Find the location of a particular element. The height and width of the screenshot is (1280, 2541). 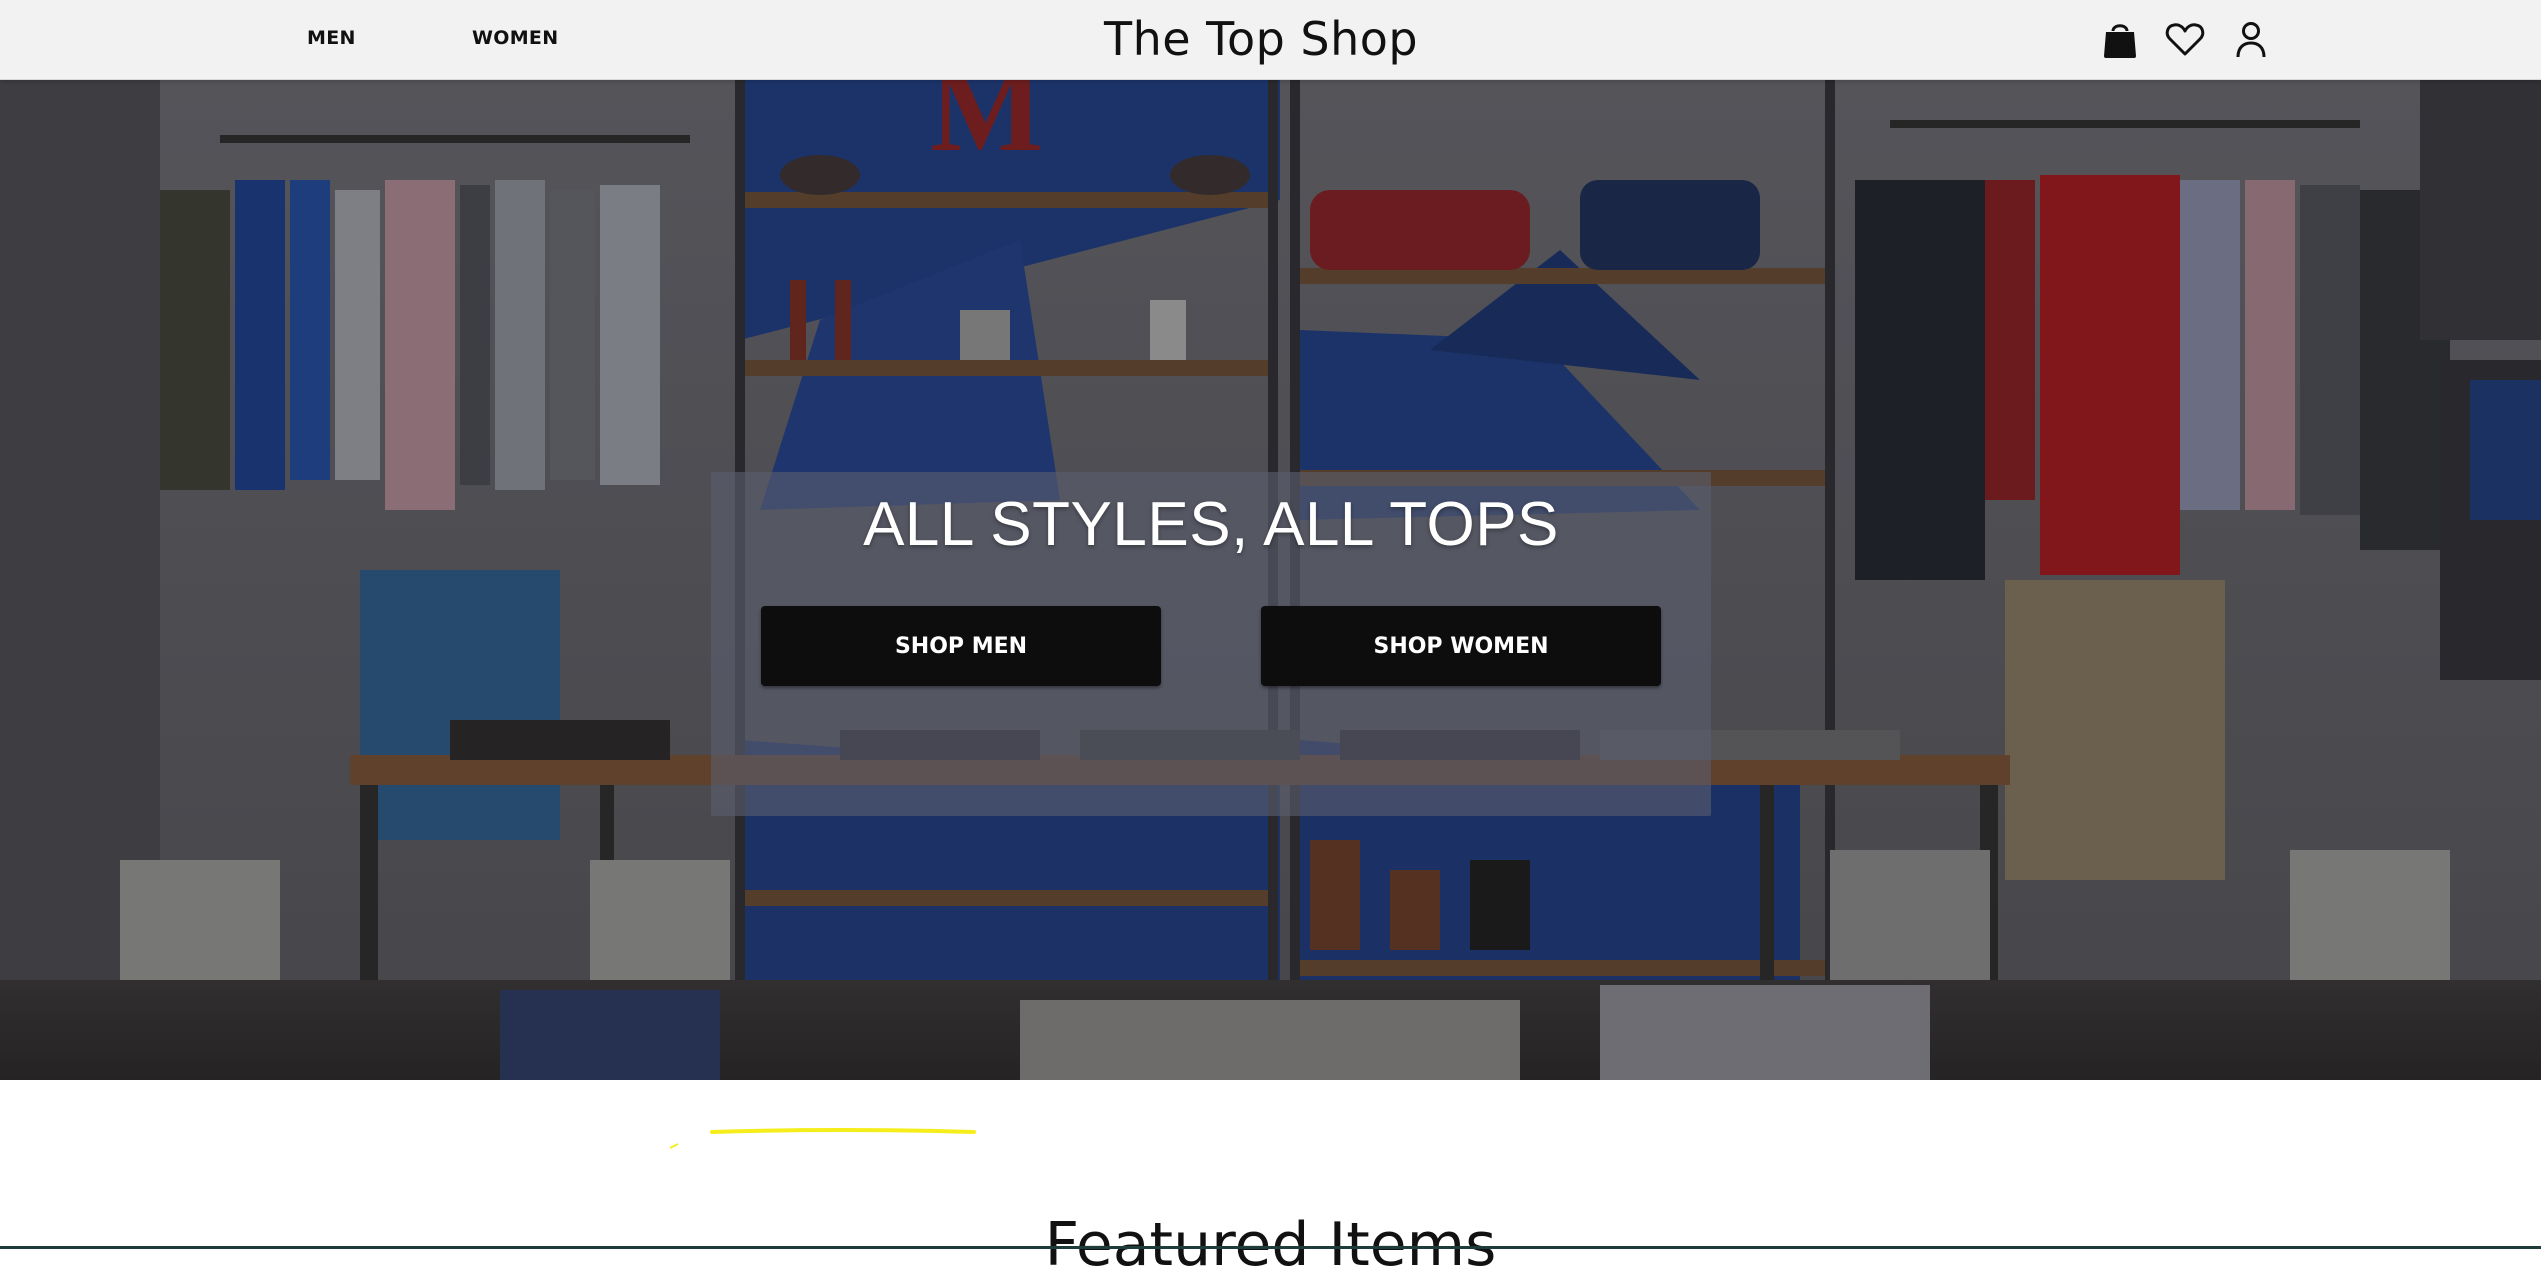

nav-link-men: MEN is located at coordinates (331, 38).